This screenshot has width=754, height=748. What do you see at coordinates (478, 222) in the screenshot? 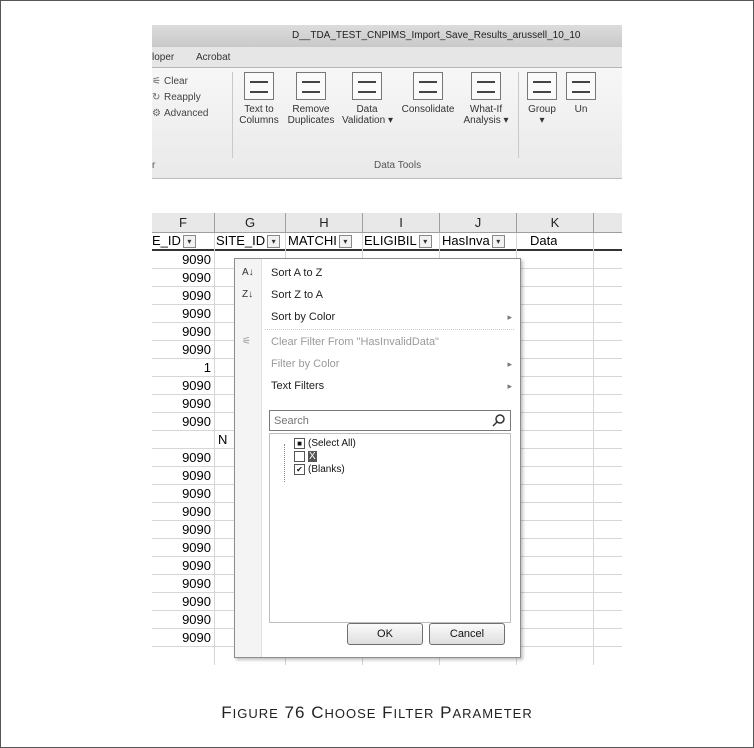
I see `column-header-j: J` at bounding box center [478, 222].